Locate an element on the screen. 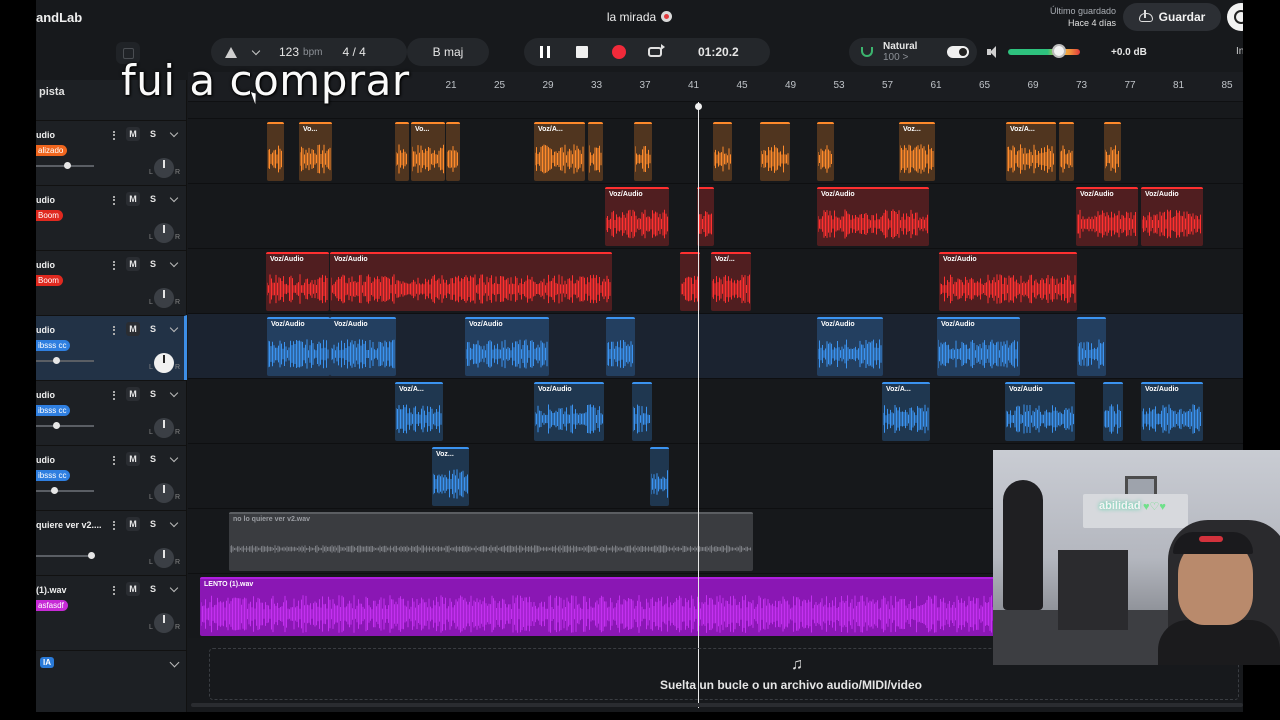 Image resolution: width=1280 pixels, height=720 pixels. playhead is located at coordinates (698, 405).